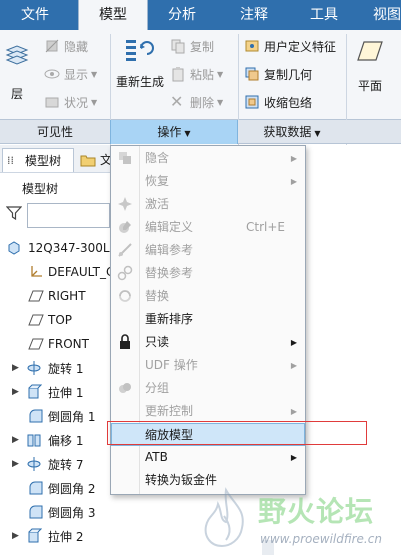 This screenshot has width=401, height=555. What do you see at coordinates (202, 74) in the screenshot?
I see `paste-label: 粘贴` at bounding box center [202, 74].